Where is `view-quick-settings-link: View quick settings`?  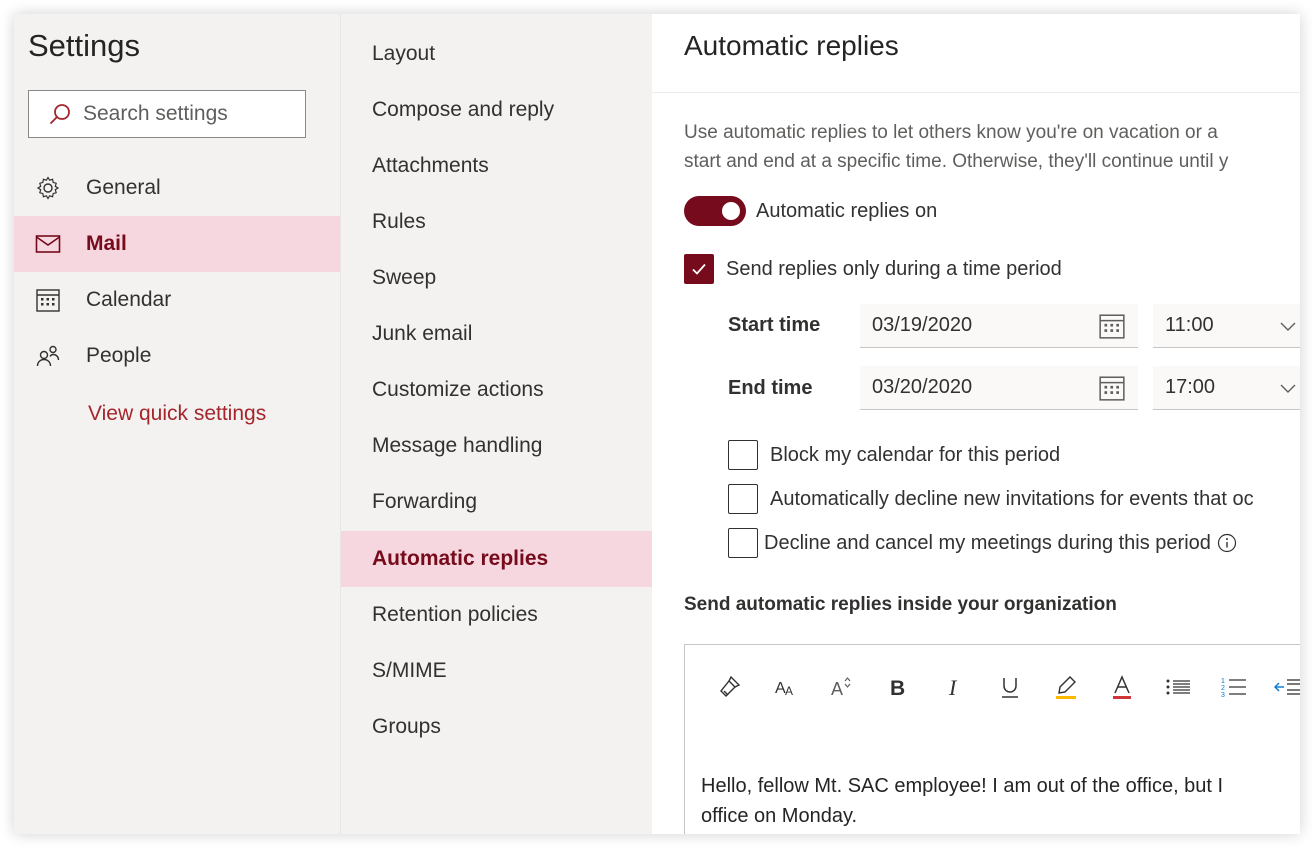 view-quick-settings-link: View quick settings is located at coordinates (177, 414).